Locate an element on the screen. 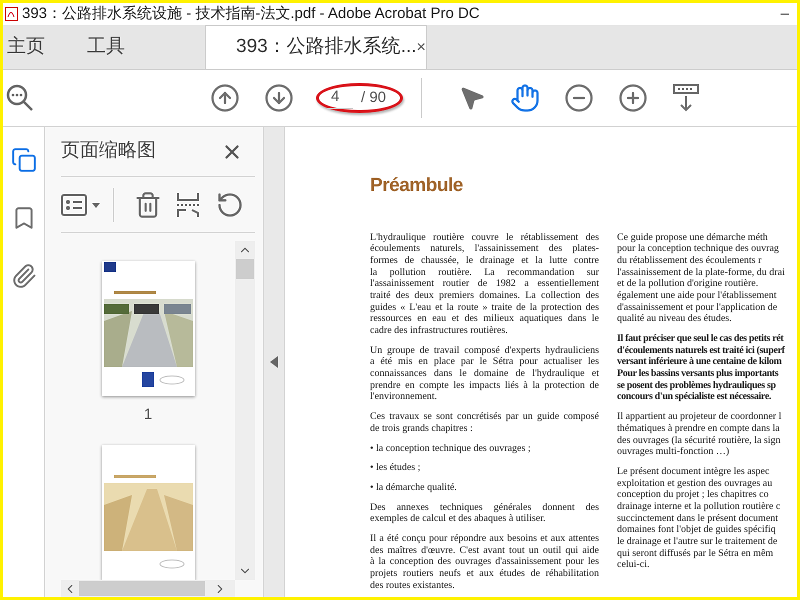  vertical-scrollbar is located at coordinates (245, 410).